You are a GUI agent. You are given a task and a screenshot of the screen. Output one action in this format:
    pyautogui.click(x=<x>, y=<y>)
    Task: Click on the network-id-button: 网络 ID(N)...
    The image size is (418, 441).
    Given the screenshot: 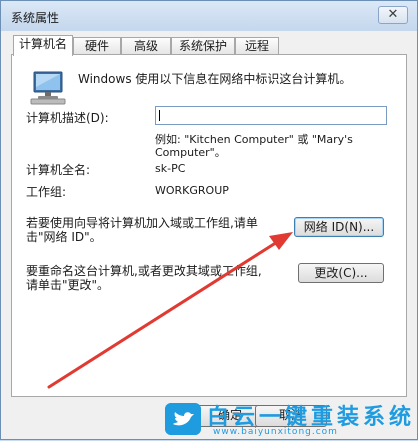 What is the action you would take?
    pyautogui.click(x=339, y=227)
    